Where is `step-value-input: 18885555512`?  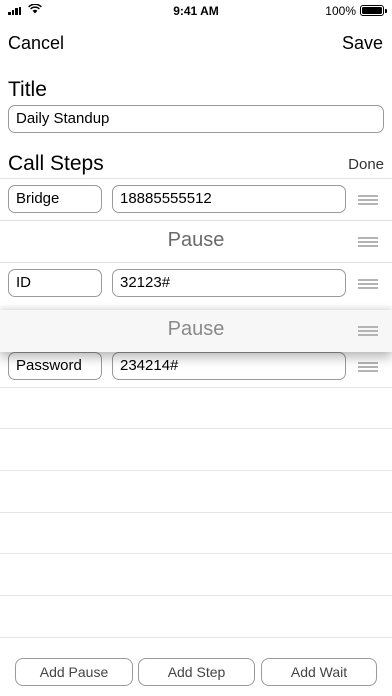
step-value-input: 18885555512 is located at coordinates (229, 199).